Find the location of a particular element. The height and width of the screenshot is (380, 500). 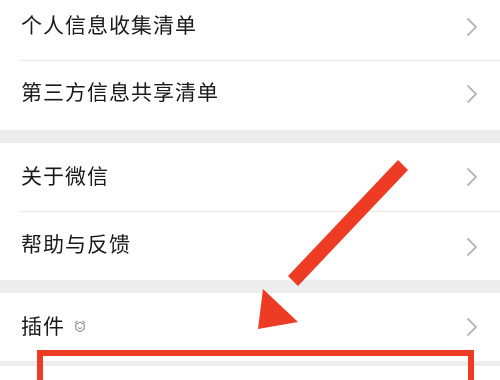

settings-item-label: 插件 is located at coordinates (43, 327).